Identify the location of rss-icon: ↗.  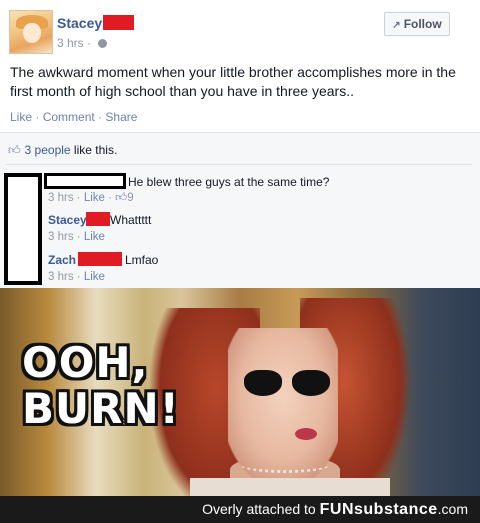
(396, 25).